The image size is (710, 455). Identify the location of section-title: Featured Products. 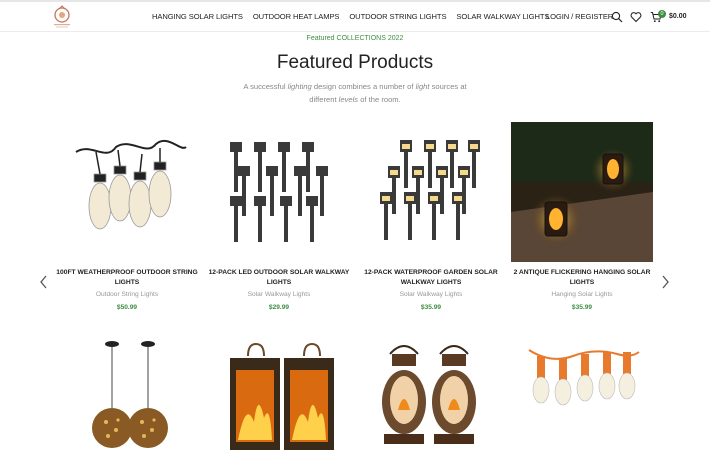
(355, 62).